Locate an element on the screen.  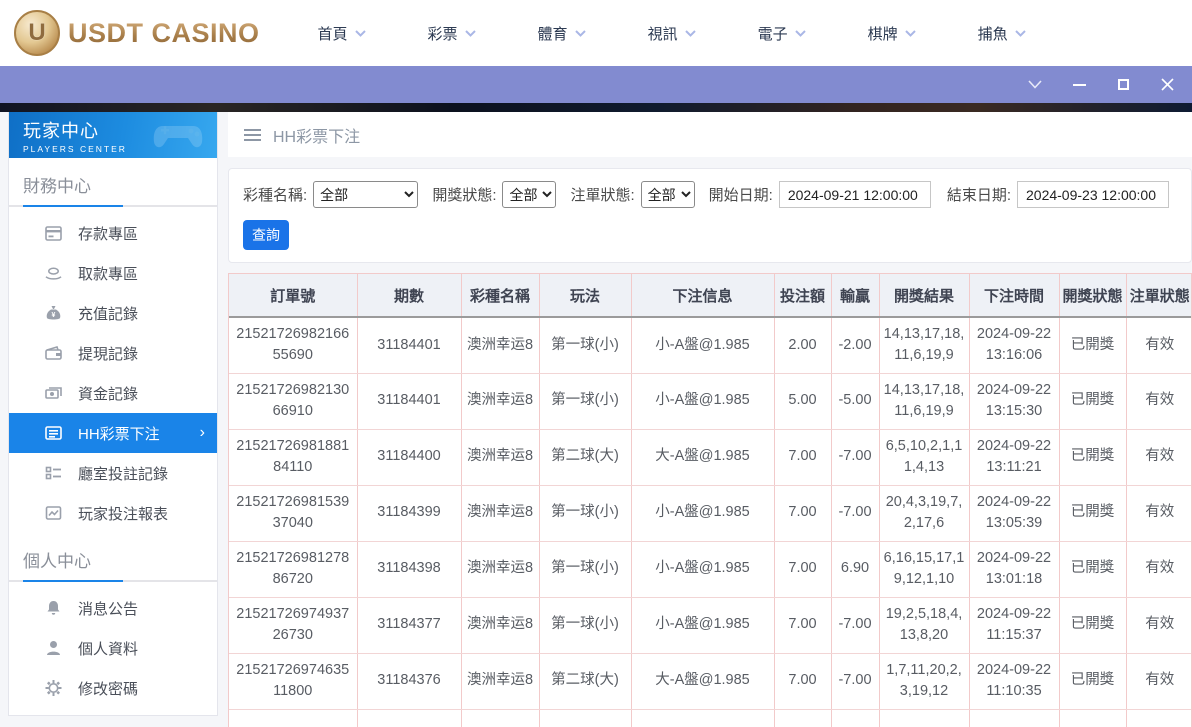
money-bag-icon: ¥ is located at coordinates (53, 313).